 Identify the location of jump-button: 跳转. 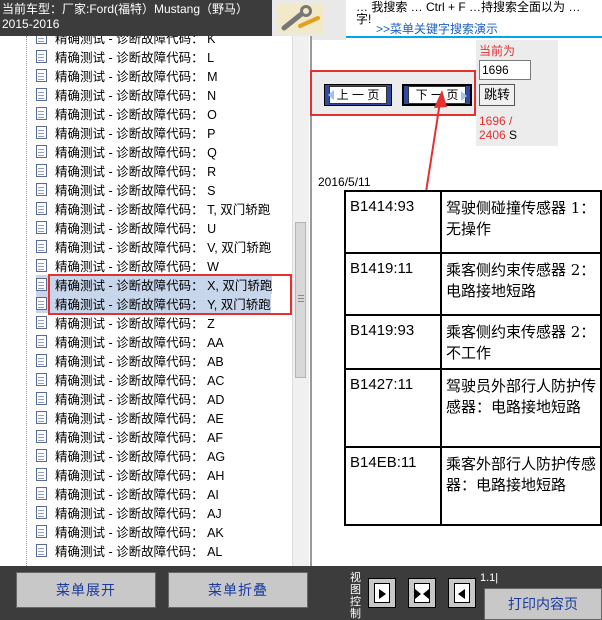
(497, 95).